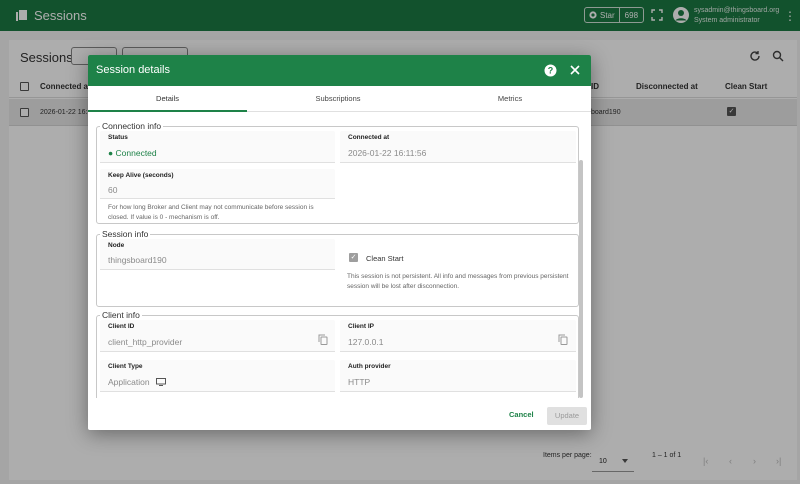  What do you see at coordinates (359, 382) in the screenshot?
I see `auth-provider-value: HTTP` at bounding box center [359, 382].